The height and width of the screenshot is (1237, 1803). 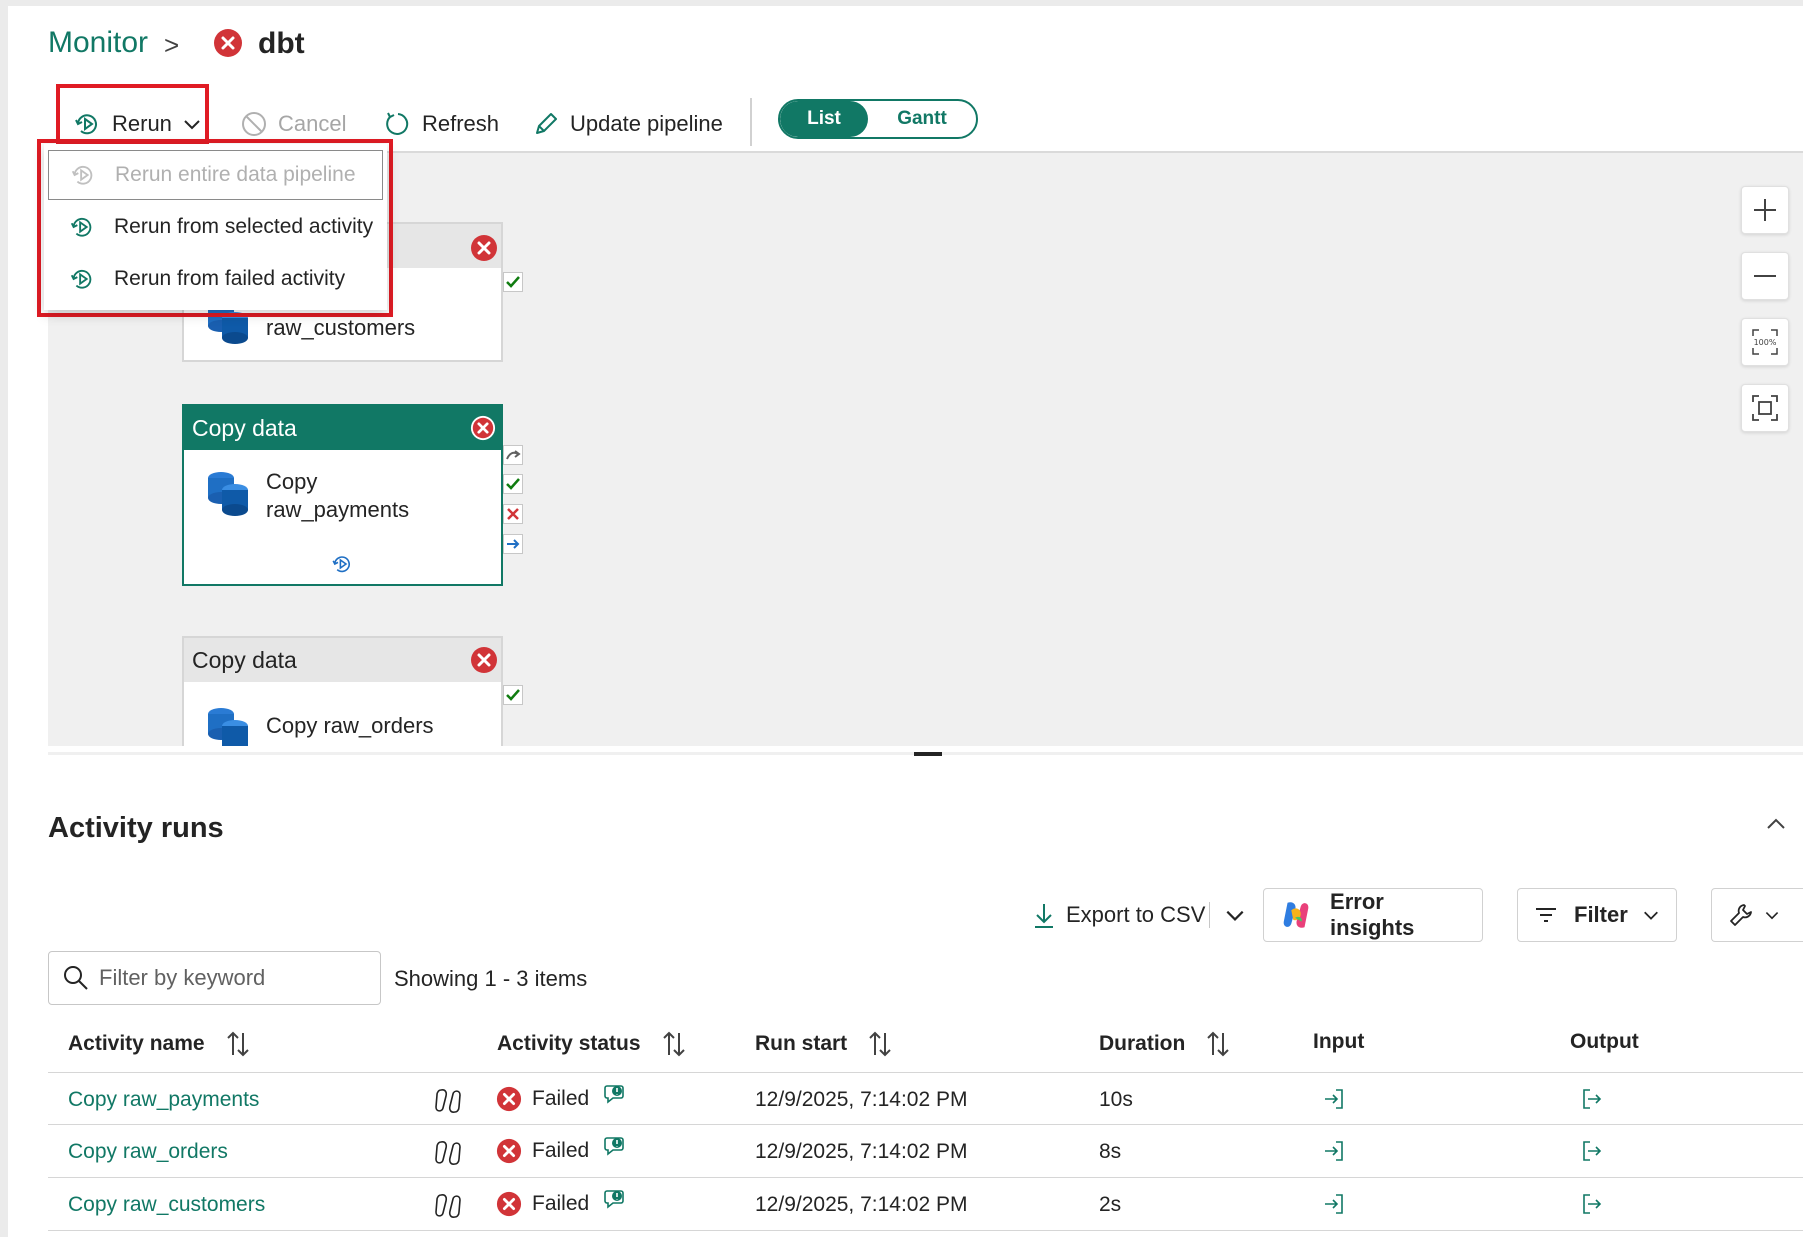 What do you see at coordinates (1776, 826) in the screenshot?
I see `chevron-up-icon` at bounding box center [1776, 826].